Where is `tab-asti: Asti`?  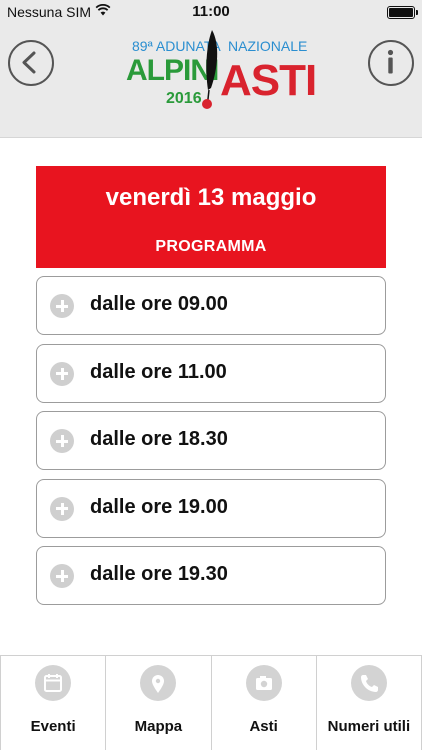 tab-asti: Asti is located at coordinates (263, 703).